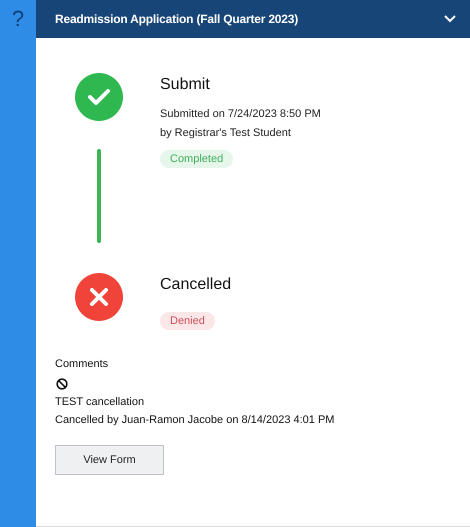 The image size is (470, 527). What do you see at coordinates (99, 402) in the screenshot?
I see `comment-text: TEST cancellation` at bounding box center [99, 402].